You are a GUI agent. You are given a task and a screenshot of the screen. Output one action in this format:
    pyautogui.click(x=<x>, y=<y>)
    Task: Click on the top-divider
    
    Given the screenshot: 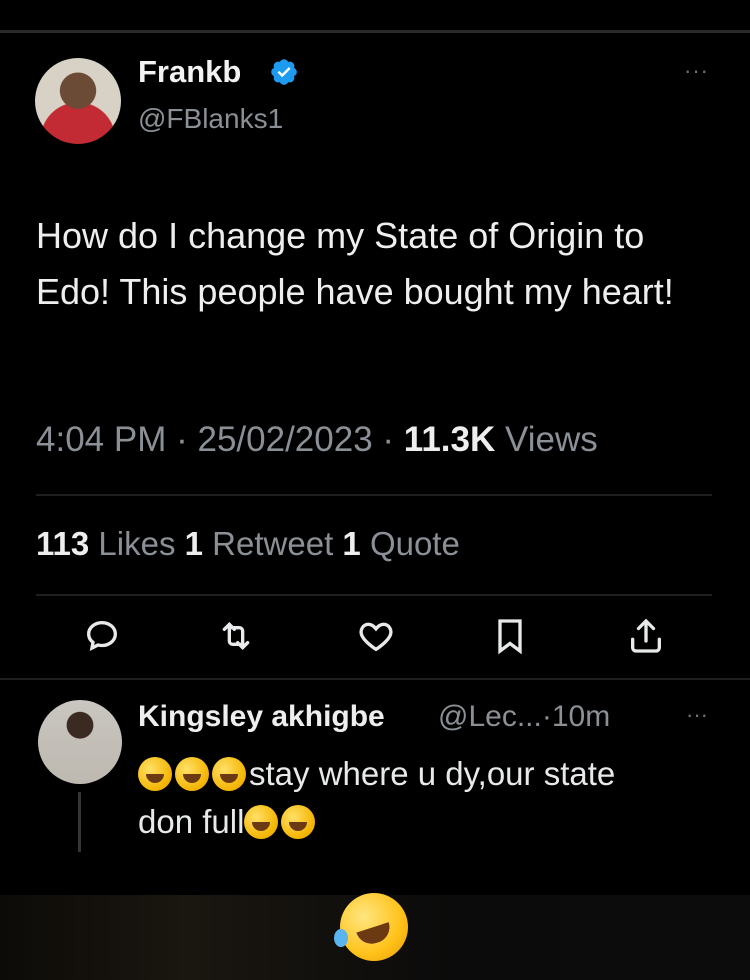 What is the action you would take?
    pyautogui.click(x=375, y=31)
    